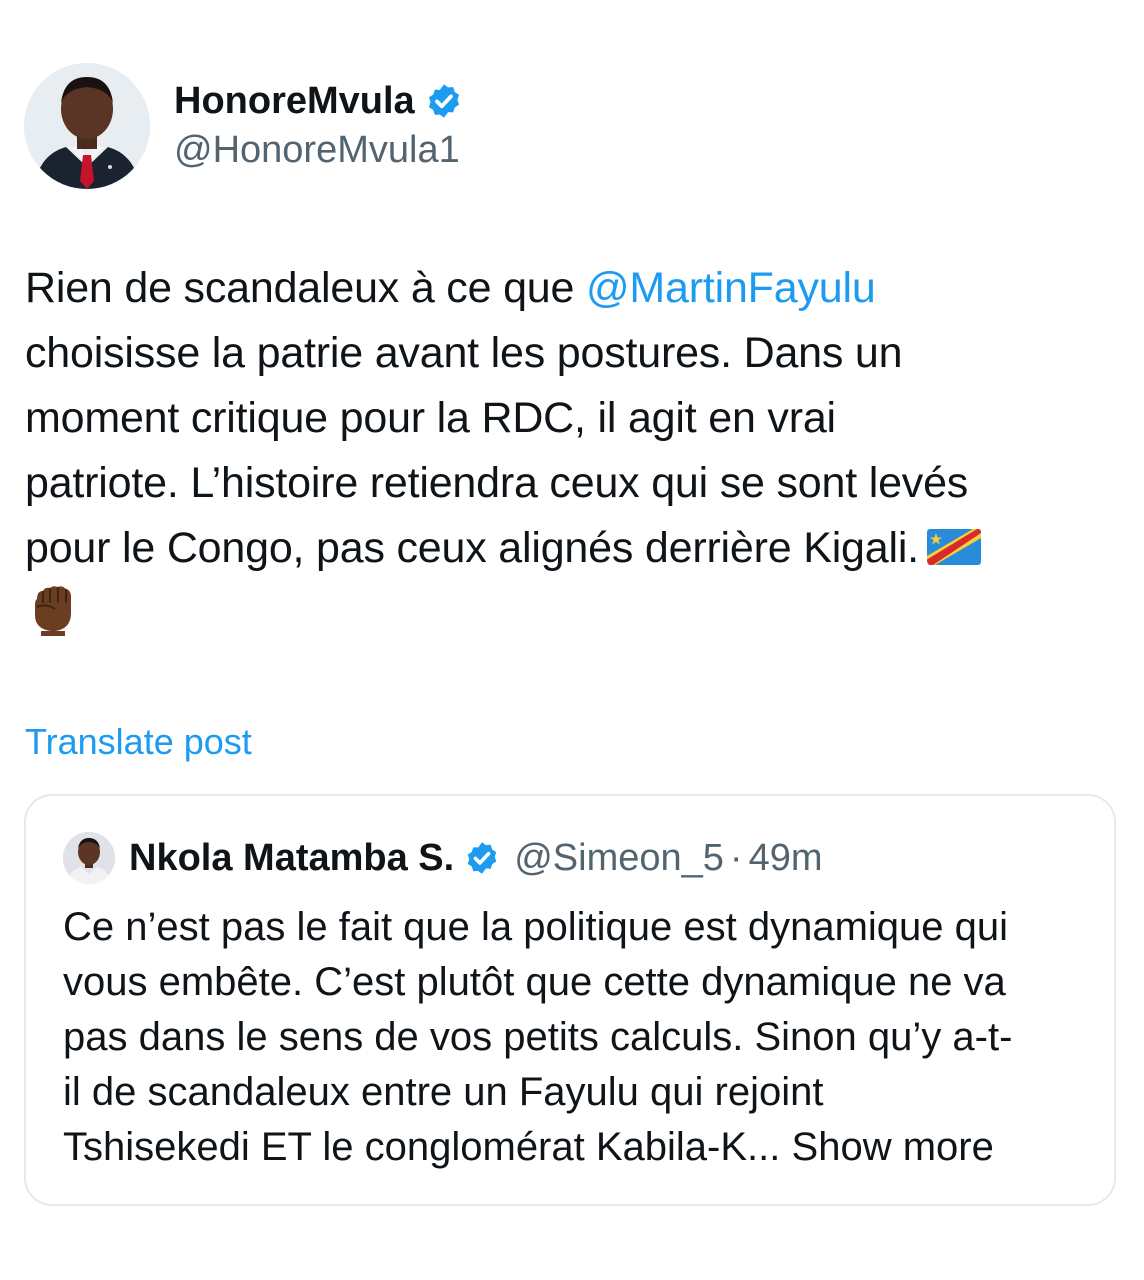 The height and width of the screenshot is (1280, 1144). What do you see at coordinates (318, 150) in the screenshot?
I see `author-handle: @HonoreMvula1` at bounding box center [318, 150].